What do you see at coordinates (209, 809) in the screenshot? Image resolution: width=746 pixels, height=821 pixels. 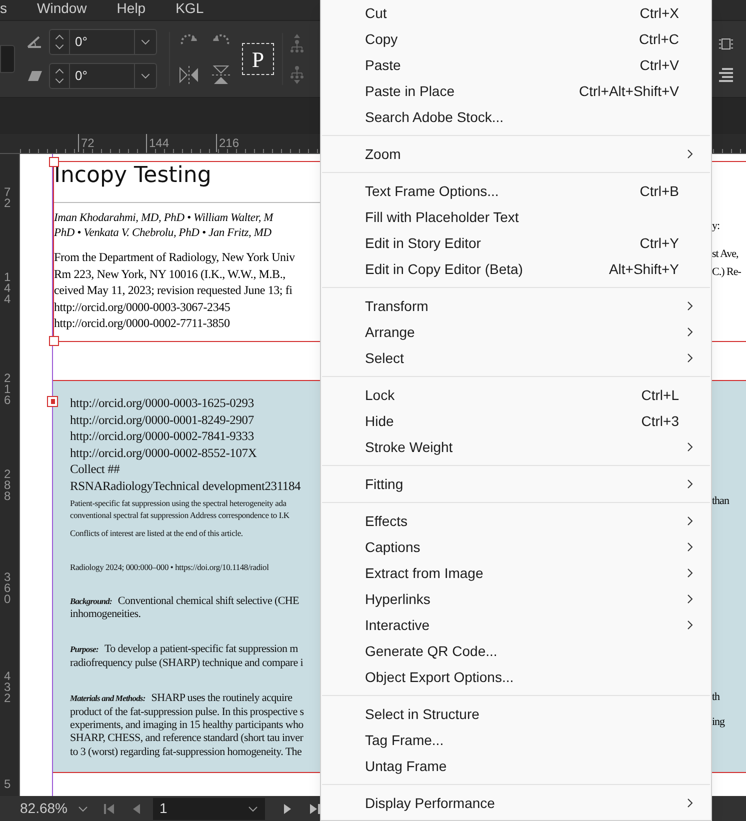 I see `page-number-field: 1` at bounding box center [209, 809].